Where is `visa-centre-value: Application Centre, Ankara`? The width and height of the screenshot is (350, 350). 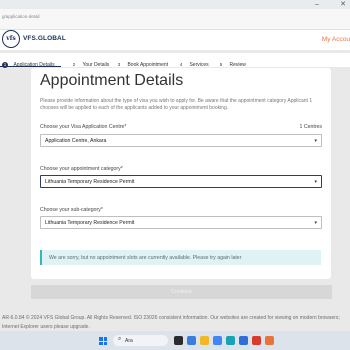 visa-centre-value: Application Centre, Ankara is located at coordinates (76, 141).